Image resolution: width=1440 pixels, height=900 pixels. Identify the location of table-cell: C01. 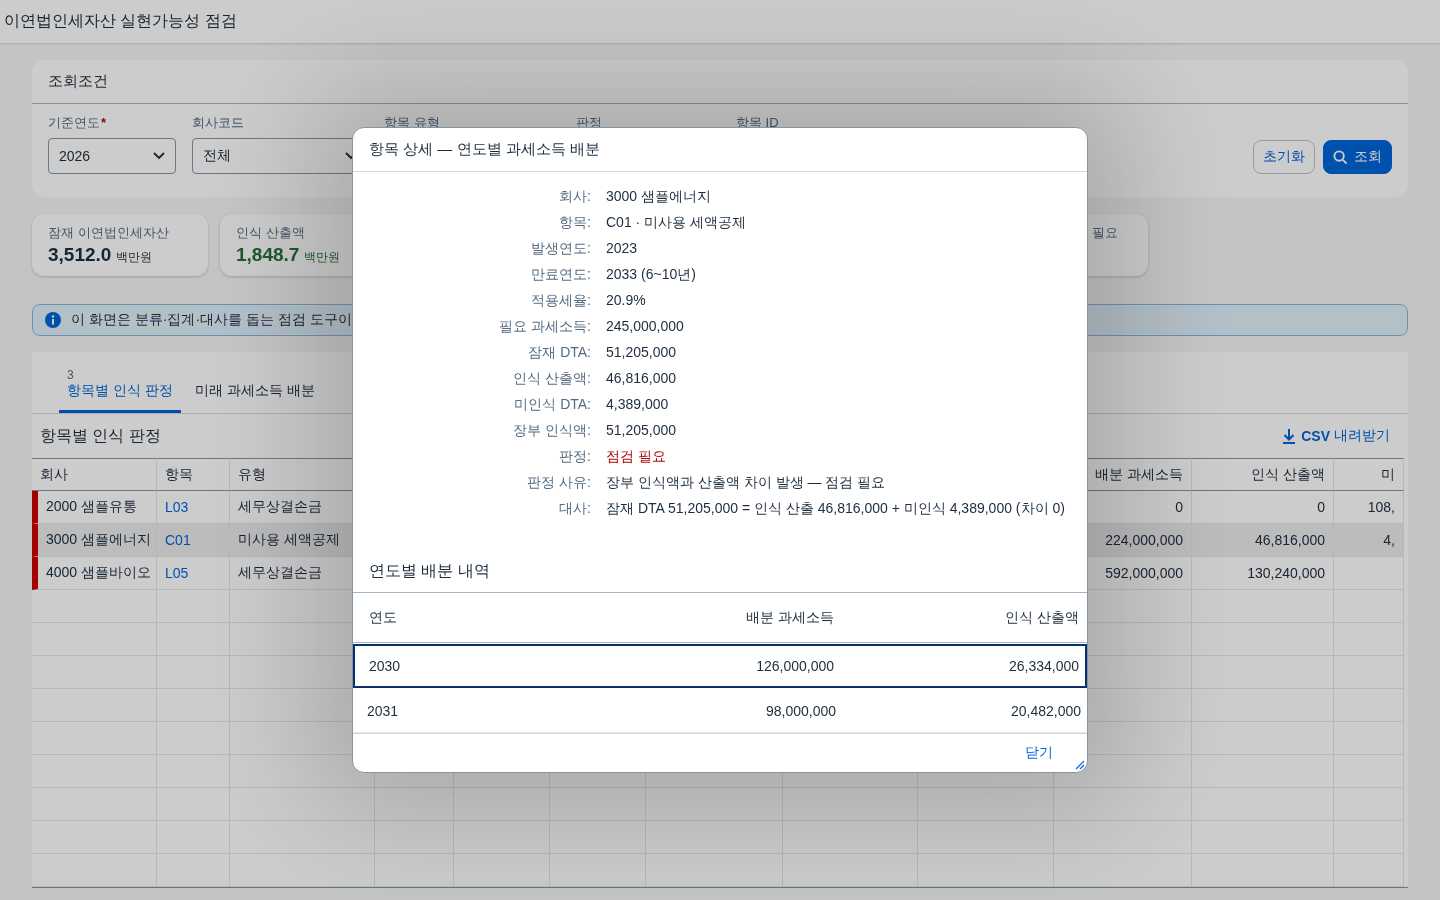
(193, 540).